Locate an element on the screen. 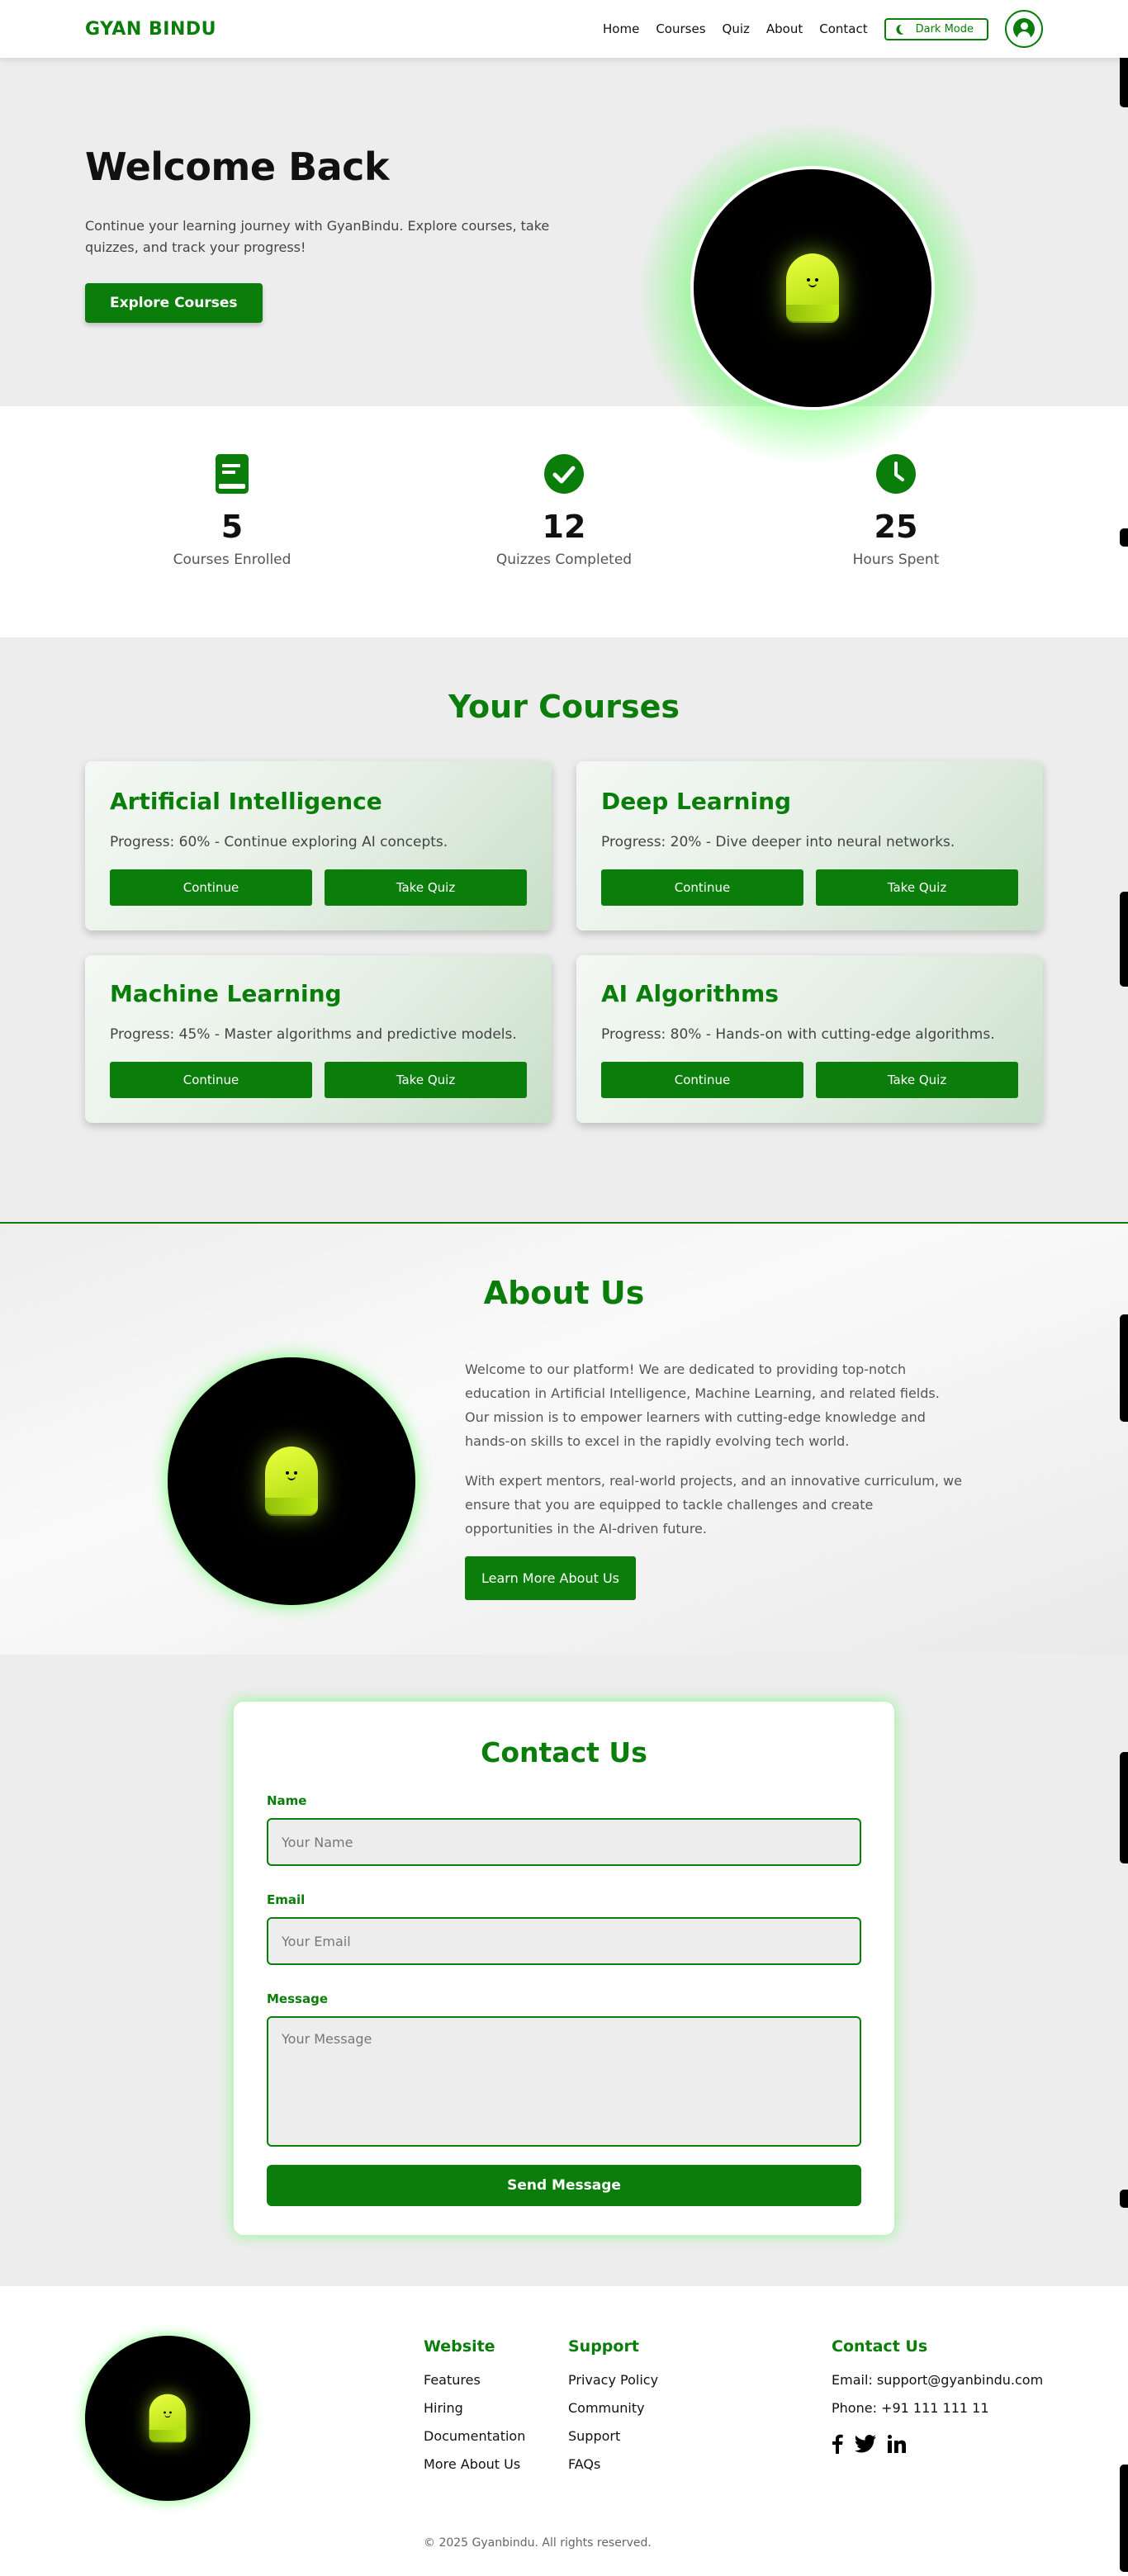 The width and height of the screenshot is (1128, 2576). name-placeholder: Your Name is located at coordinates (317, 1842).